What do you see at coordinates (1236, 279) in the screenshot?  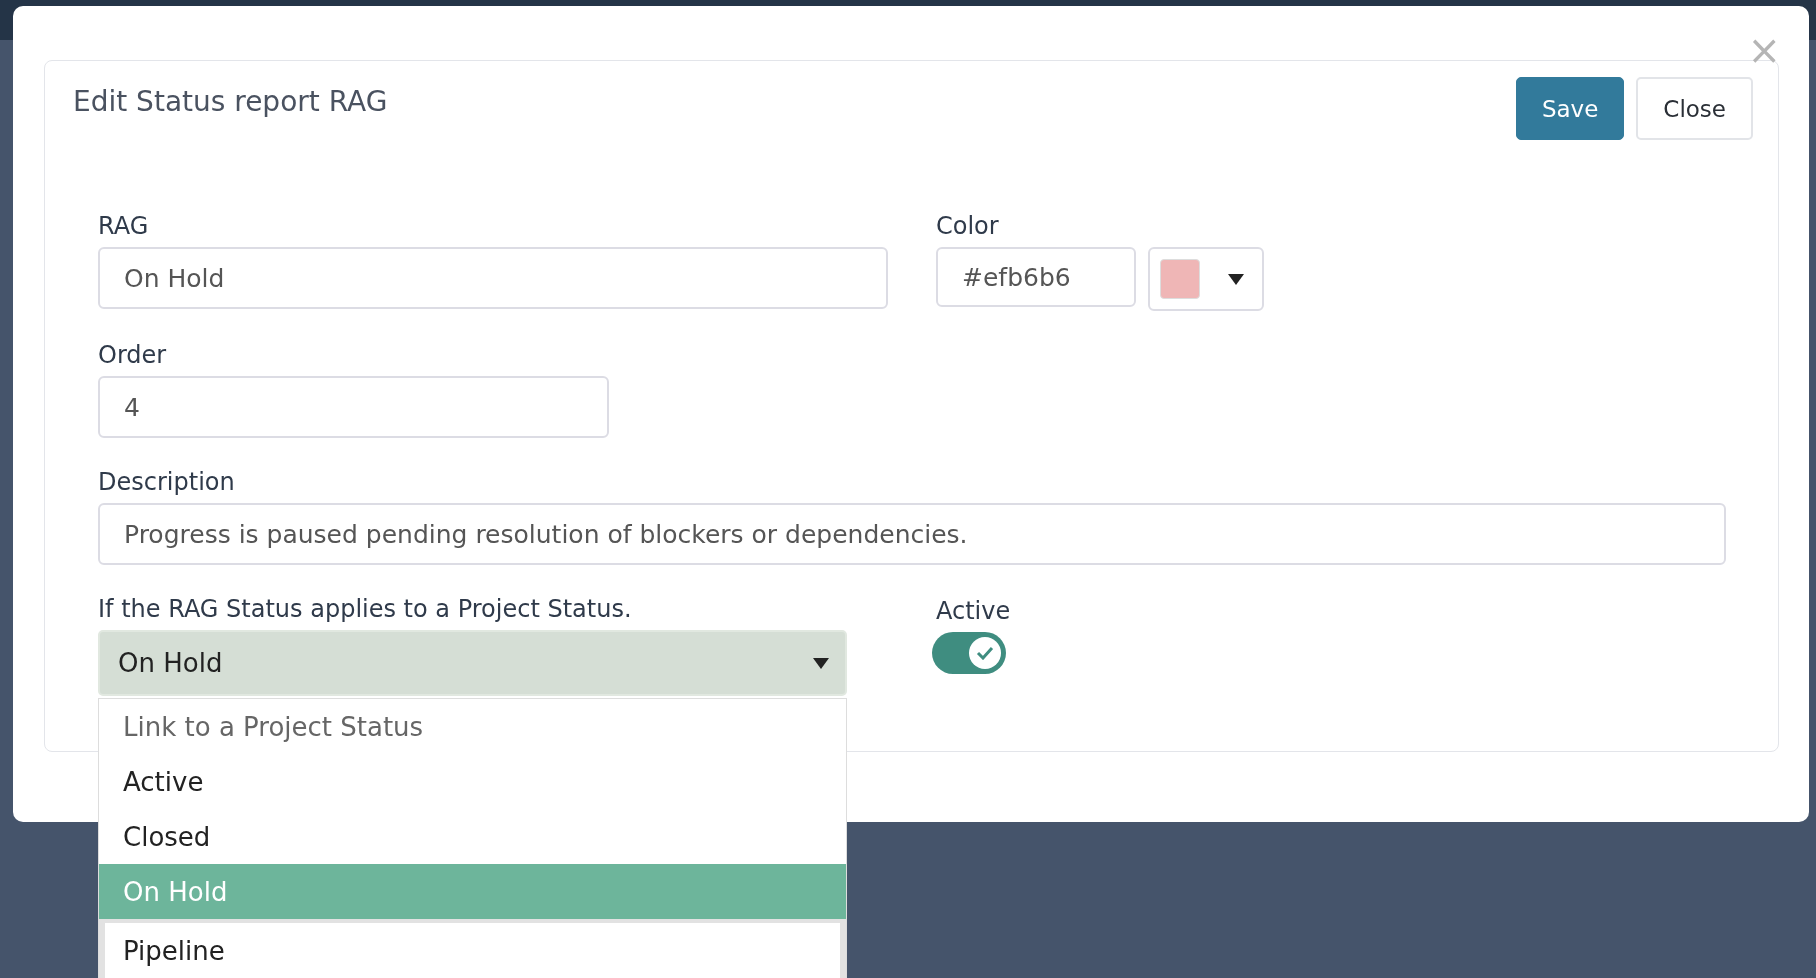 I see `caret-icon` at bounding box center [1236, 279].